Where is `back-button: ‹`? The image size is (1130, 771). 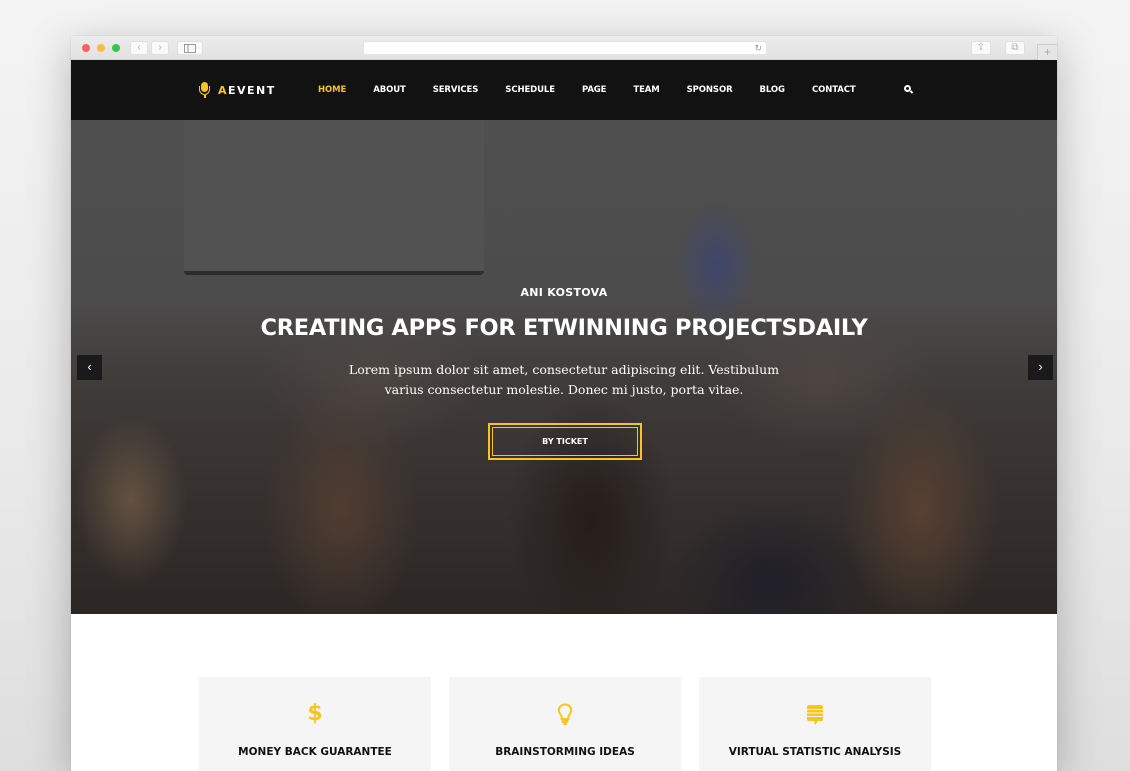
back-button: ‹ is located at coordinates (139, 48).